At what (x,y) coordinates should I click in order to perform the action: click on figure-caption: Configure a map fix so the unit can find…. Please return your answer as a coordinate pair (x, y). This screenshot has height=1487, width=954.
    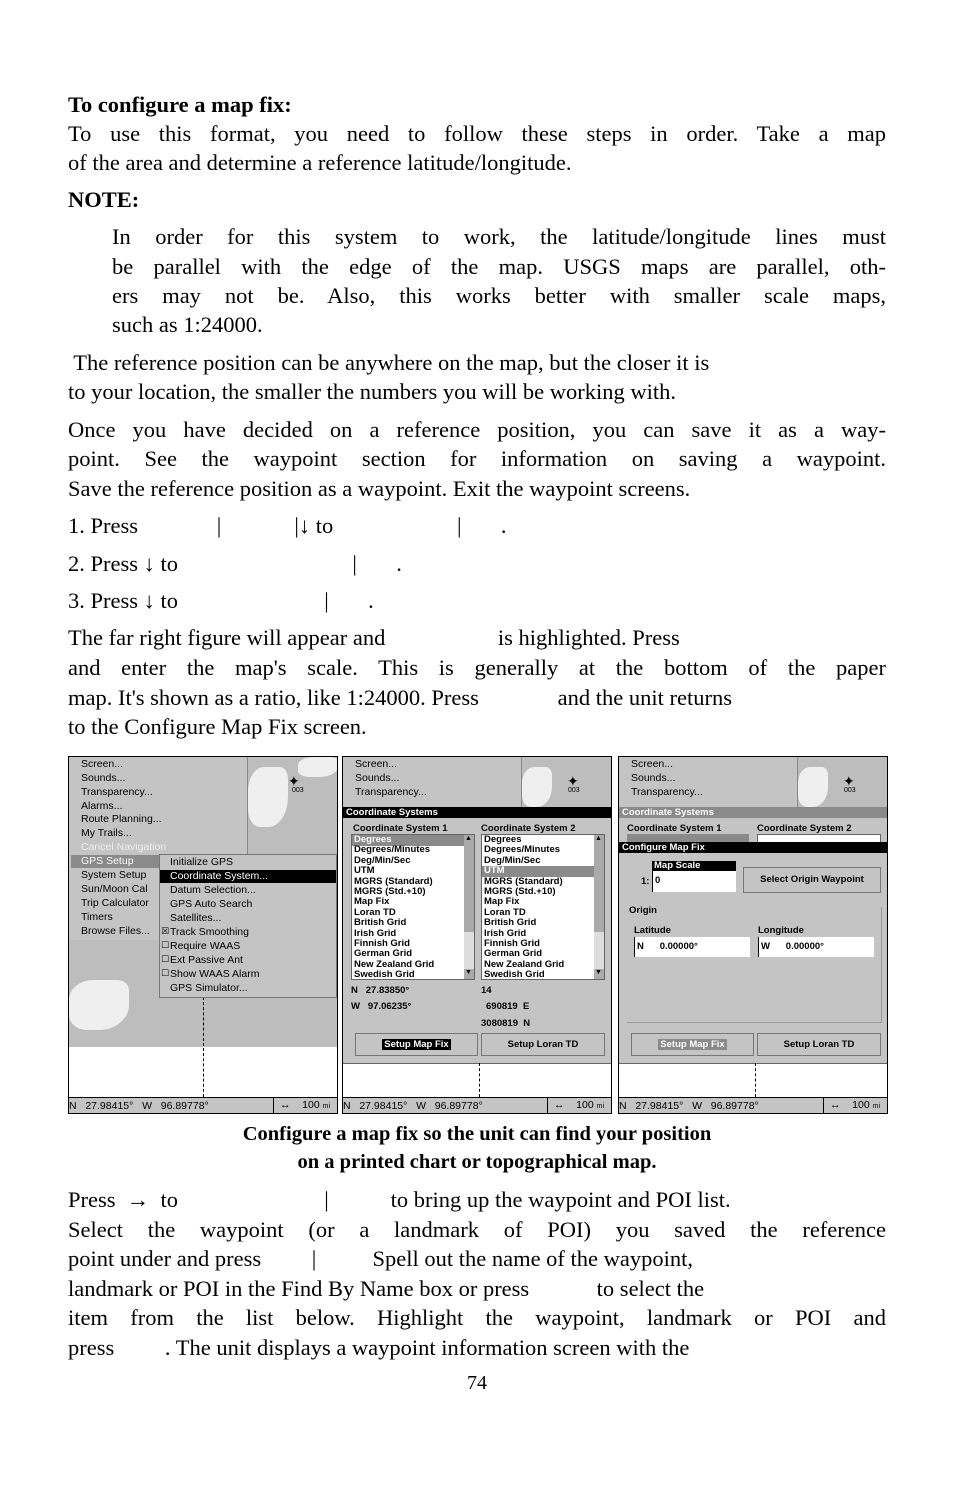
    Looking at the image, I should click on (477, 1134).